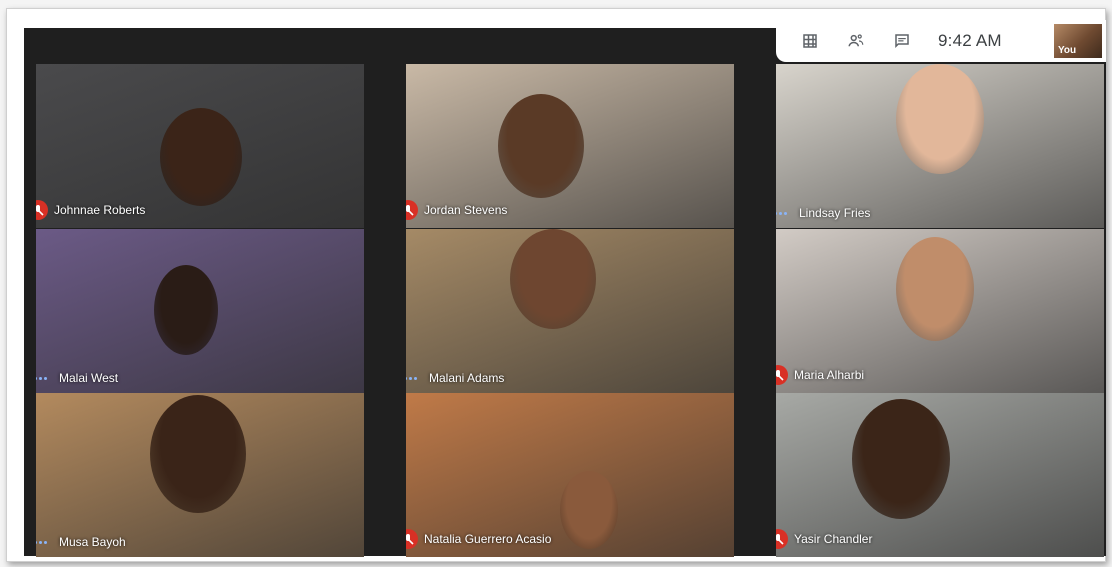 The height and width of the screenshot is (567, 1112). What do you see at coordinates (89, 378) in the screenshot?
I see `participant-name: Malai West` at bounding box center [89, 378].